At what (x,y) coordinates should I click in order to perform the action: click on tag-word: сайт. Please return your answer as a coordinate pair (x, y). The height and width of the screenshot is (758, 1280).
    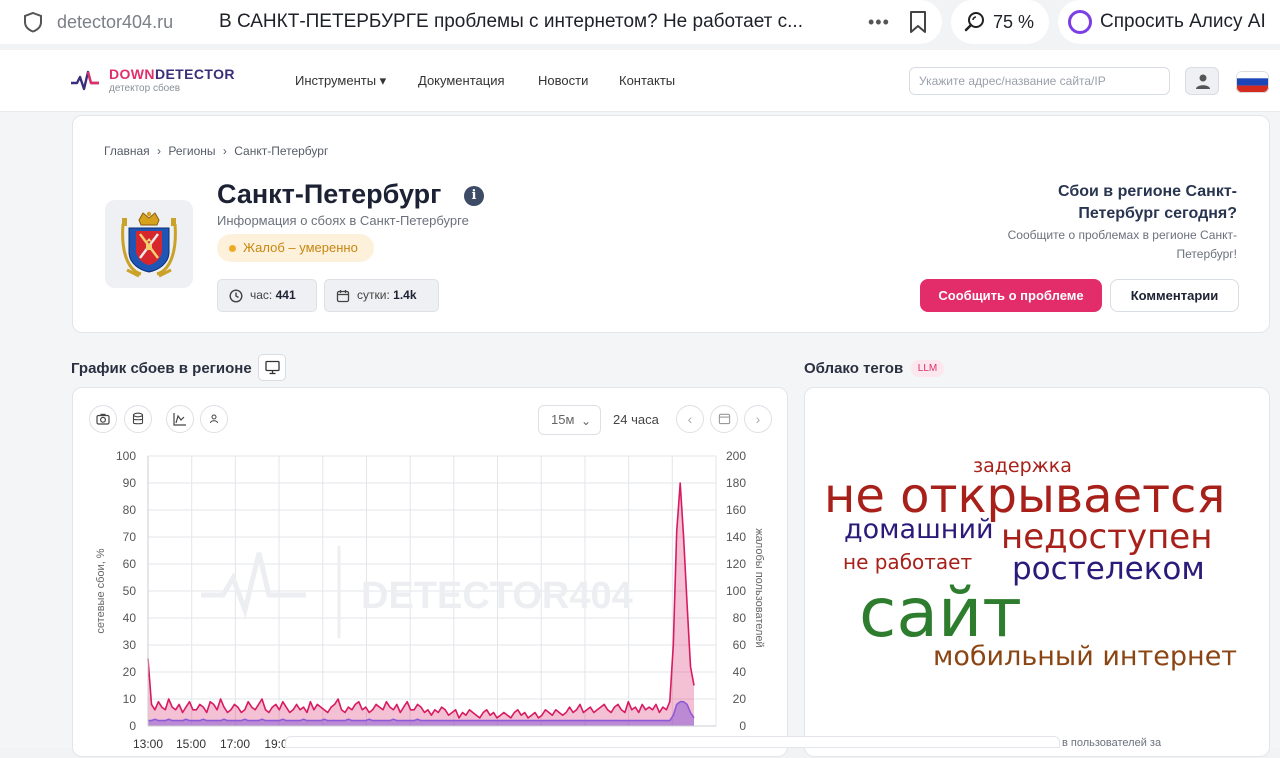
    Looking at the image, I should click on (940, 614).